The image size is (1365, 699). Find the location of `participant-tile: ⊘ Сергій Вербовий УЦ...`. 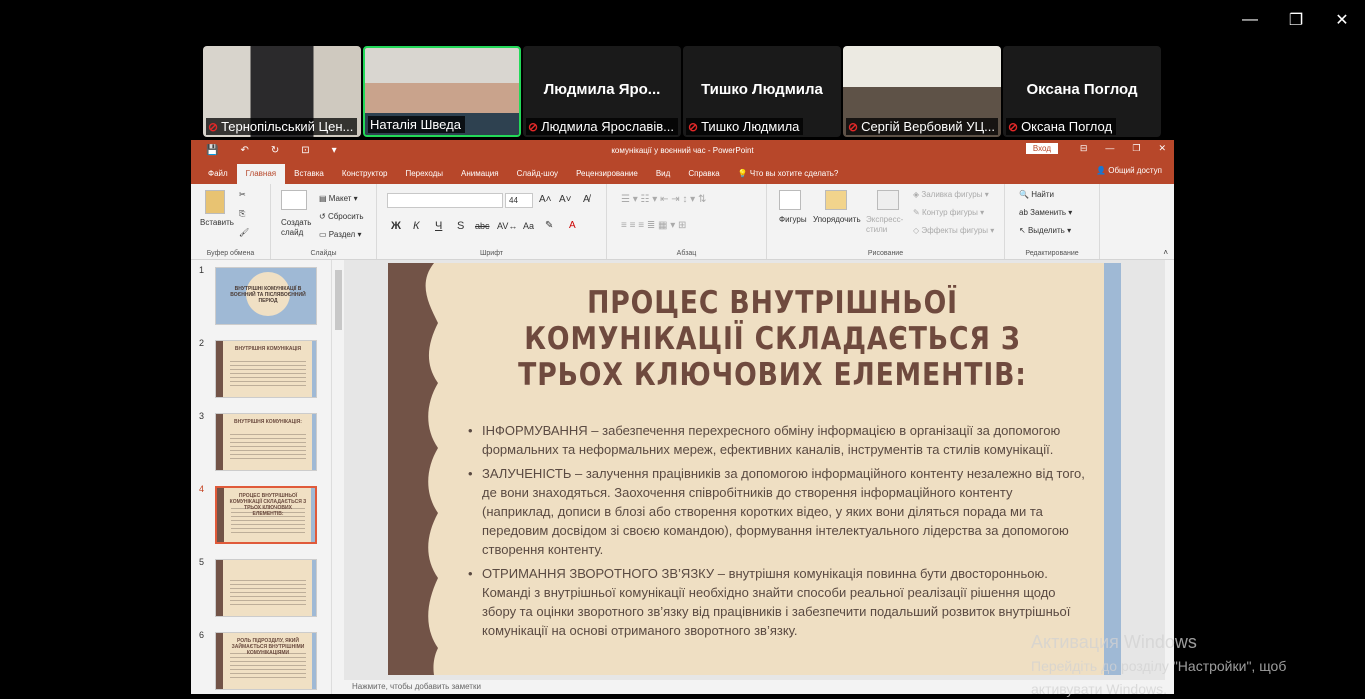

participant-tile: ⊘ Сергій Вербовий УЦ... is located at coordinates (922, 91).